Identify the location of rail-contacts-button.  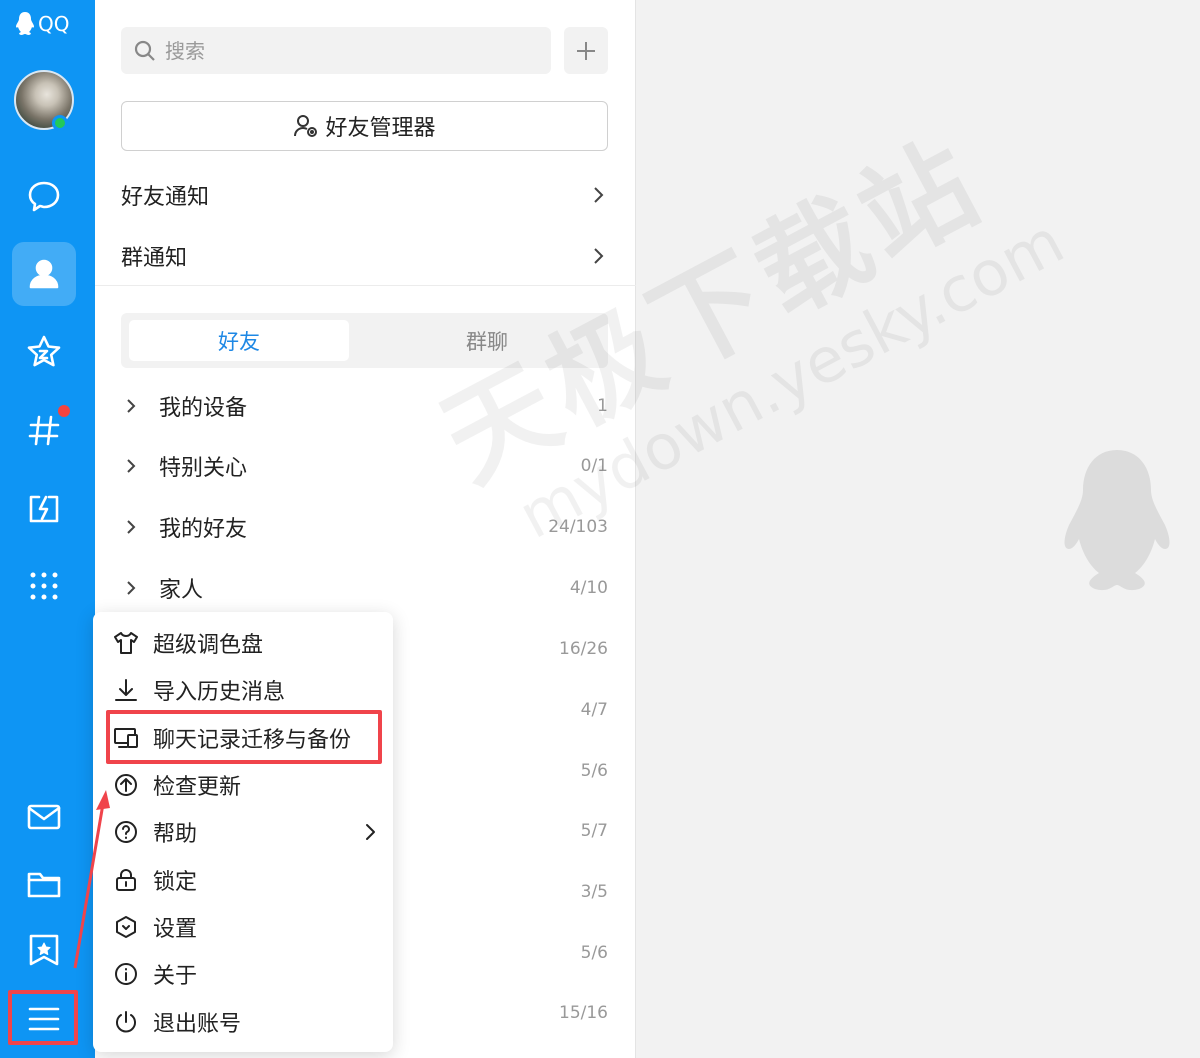
(44, 274).